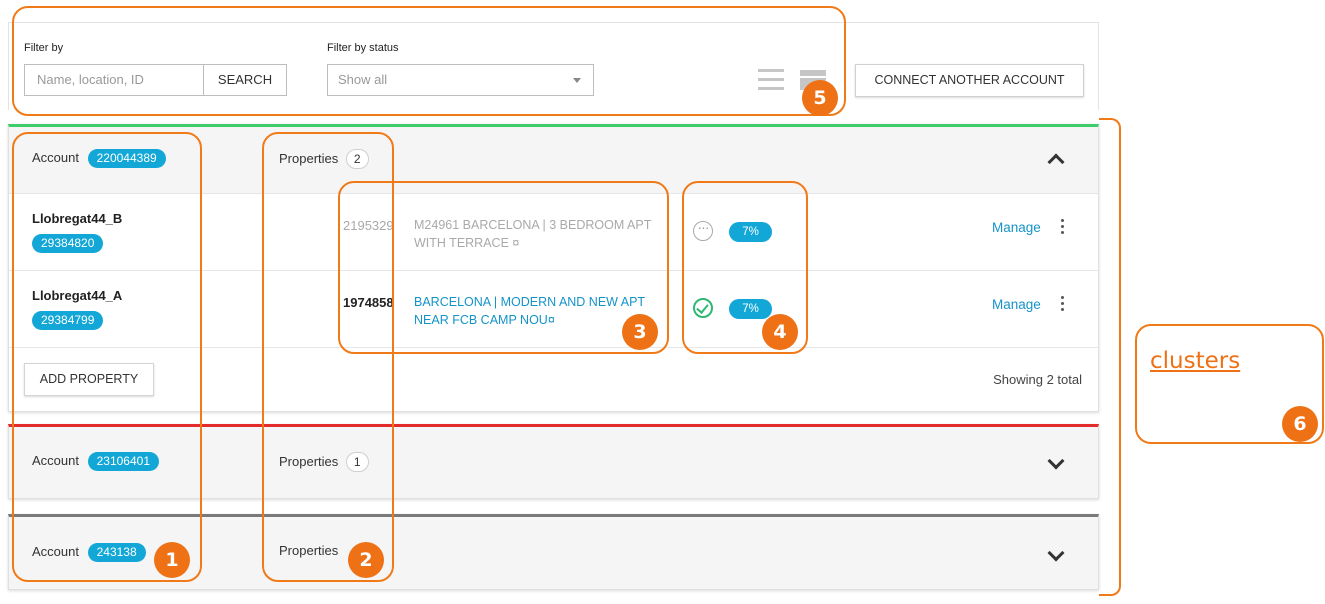  What do you see at coordinates (969, 80) in the screenshot?
I see `connect-another-account-button: CONNECT ANOTHER ACCOUNT` at bounding box center [969, 80].